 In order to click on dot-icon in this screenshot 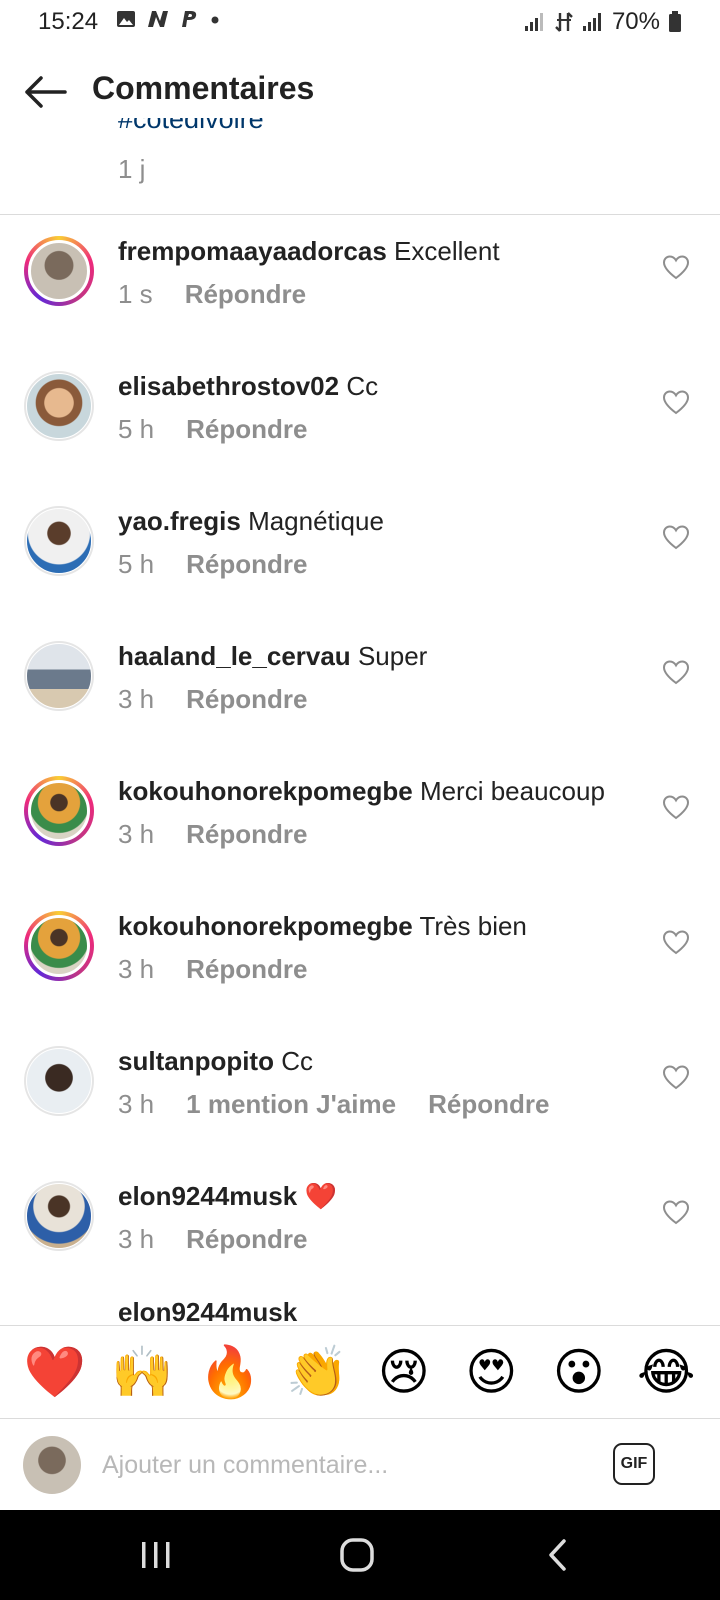, I will do `click(215, 20)`.